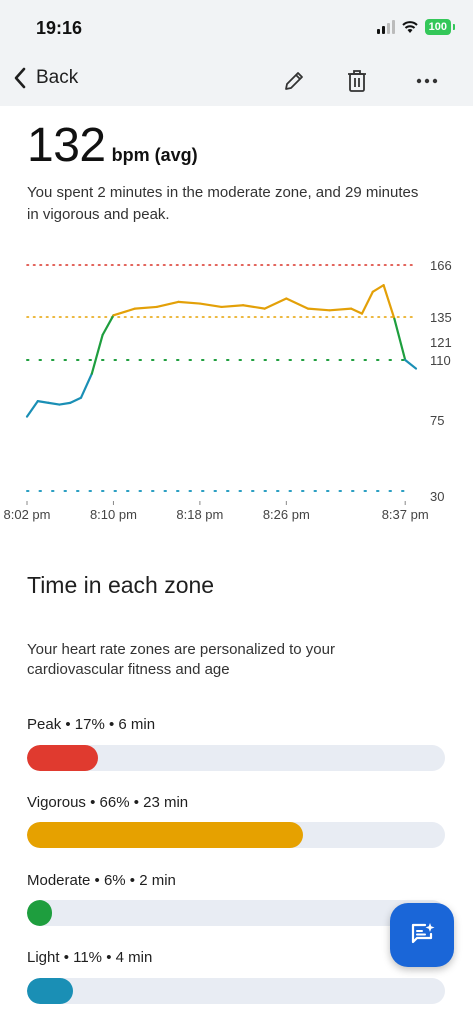  I want to click on back-button: Back, so click(45, 78).